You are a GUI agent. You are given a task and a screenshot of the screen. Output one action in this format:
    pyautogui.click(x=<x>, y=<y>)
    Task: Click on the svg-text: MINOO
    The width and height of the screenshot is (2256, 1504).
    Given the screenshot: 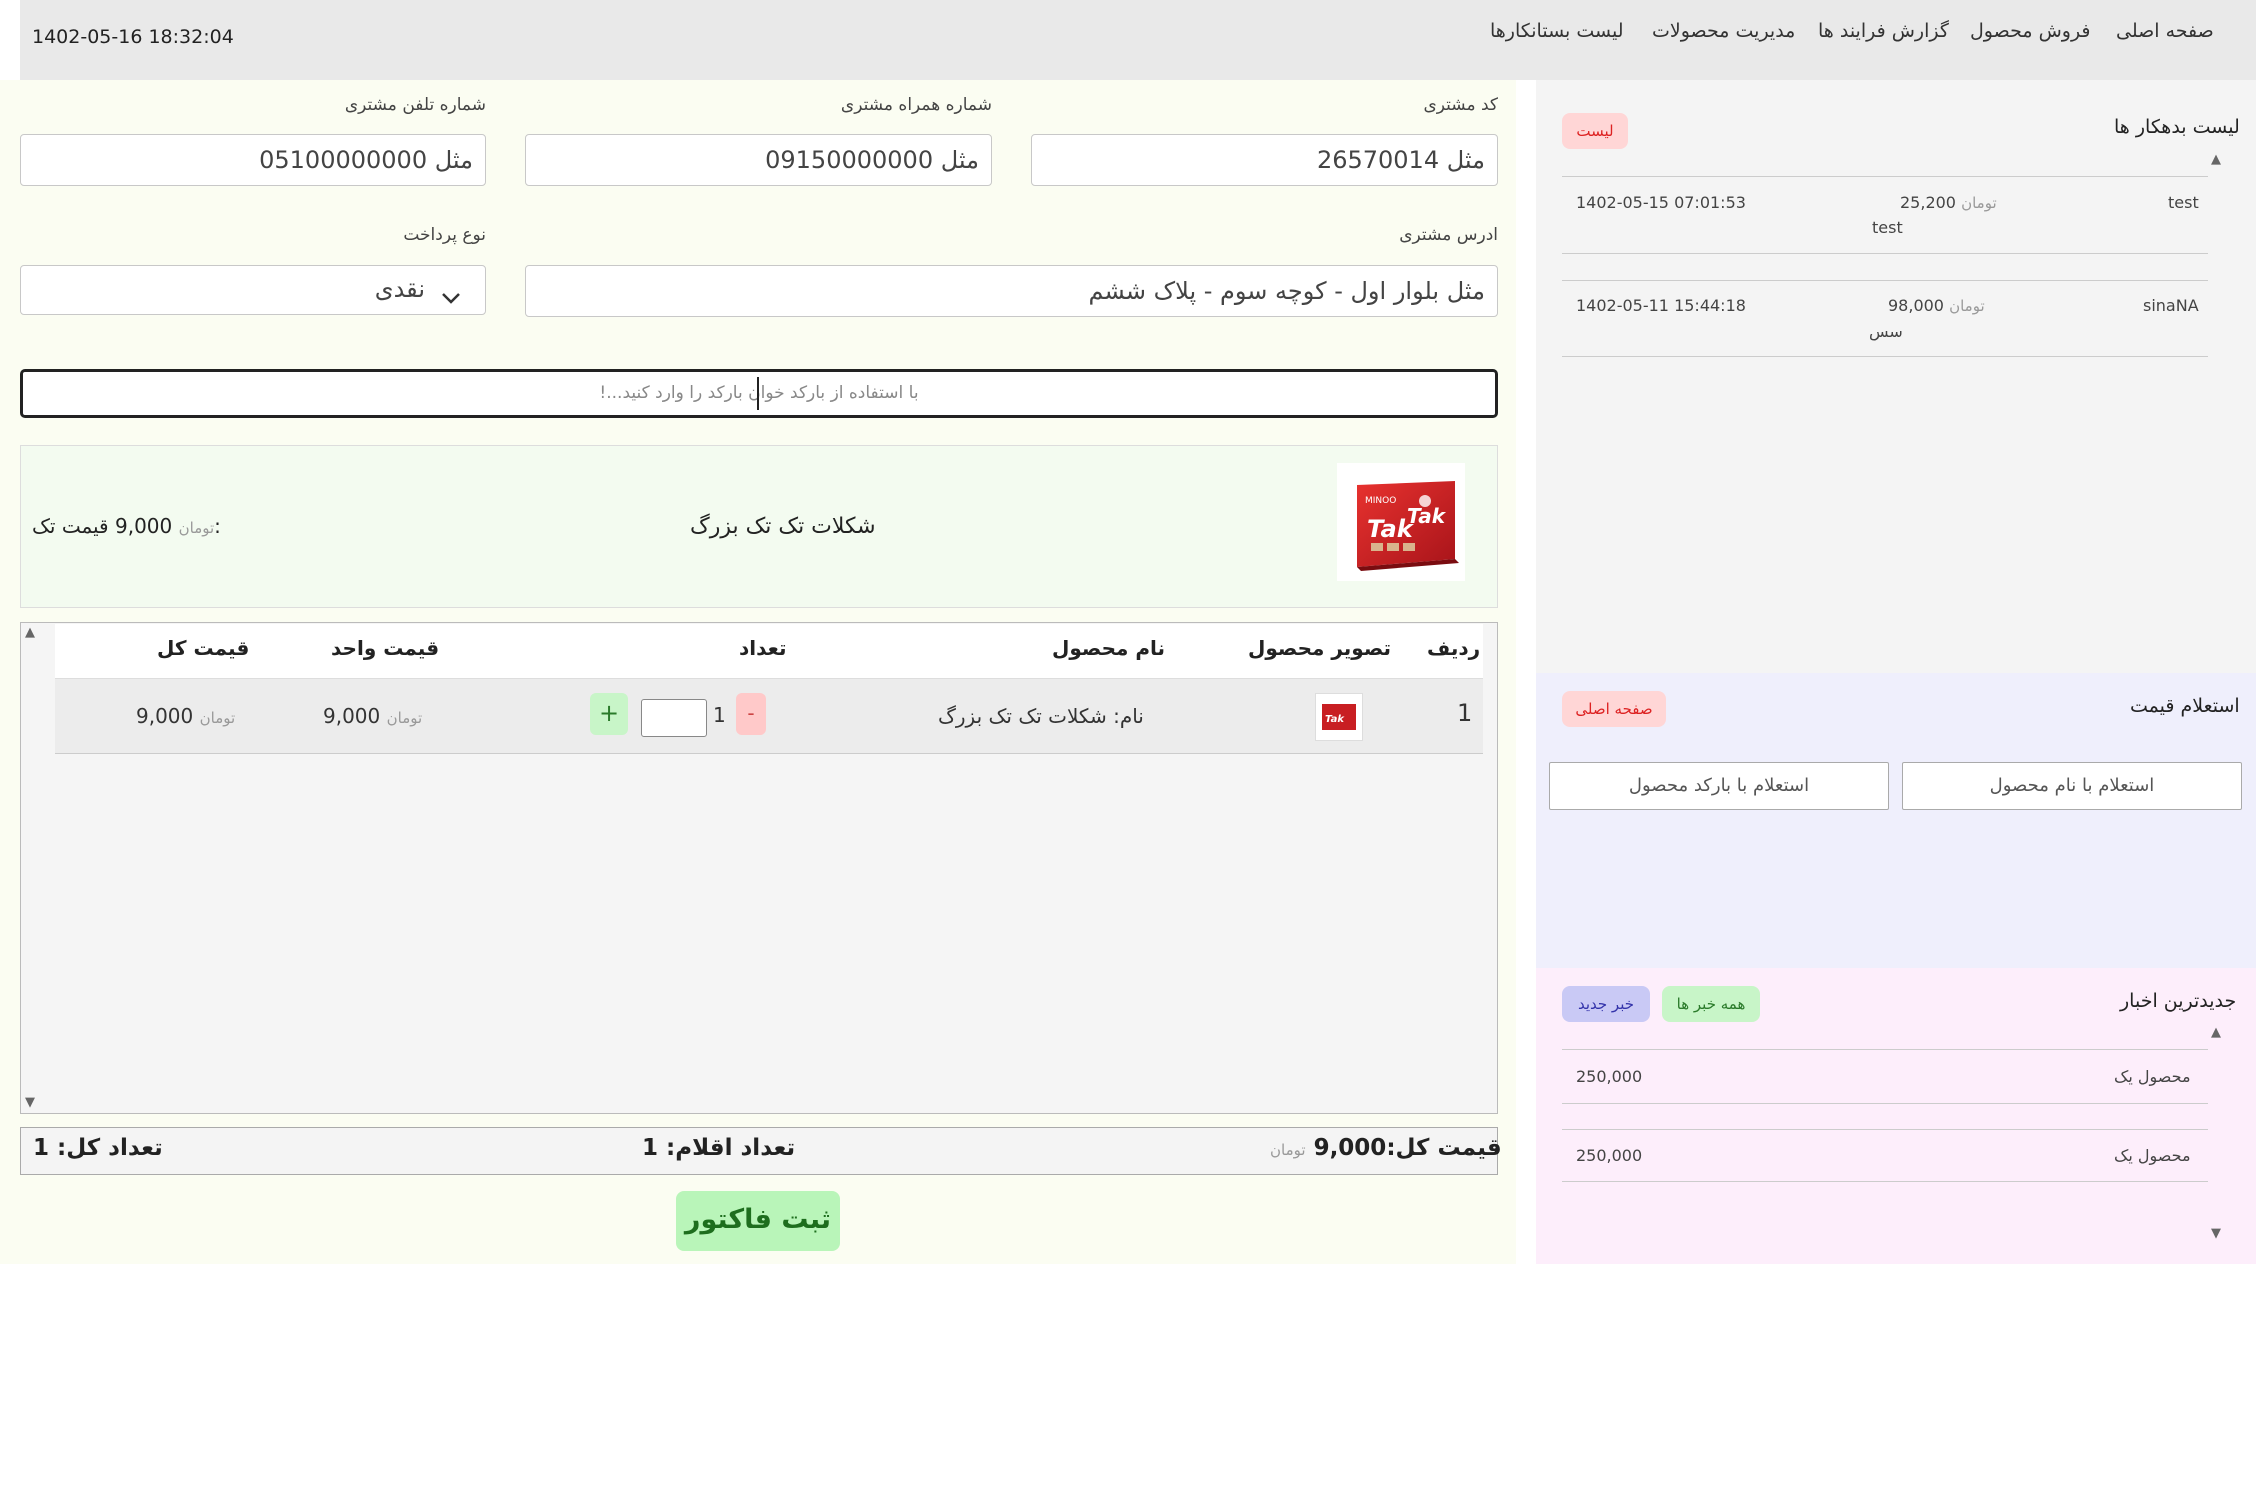 What is the action you would take?
    pyautogui.click(x=1380, y=501)
    